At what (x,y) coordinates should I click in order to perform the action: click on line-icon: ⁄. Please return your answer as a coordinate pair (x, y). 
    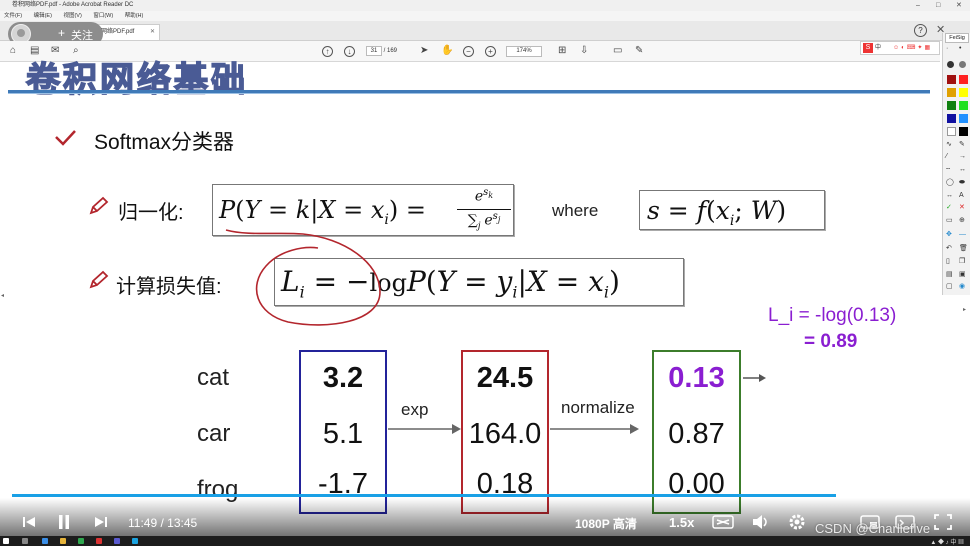
    Looking at the image, I should click on (946, 157).